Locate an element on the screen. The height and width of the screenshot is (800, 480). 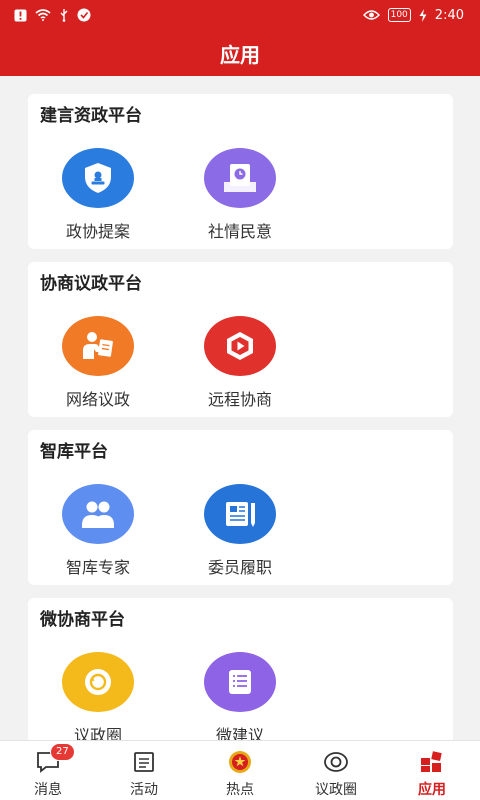
section-title: 协商议政平台 is located at coordinates (91, 284).